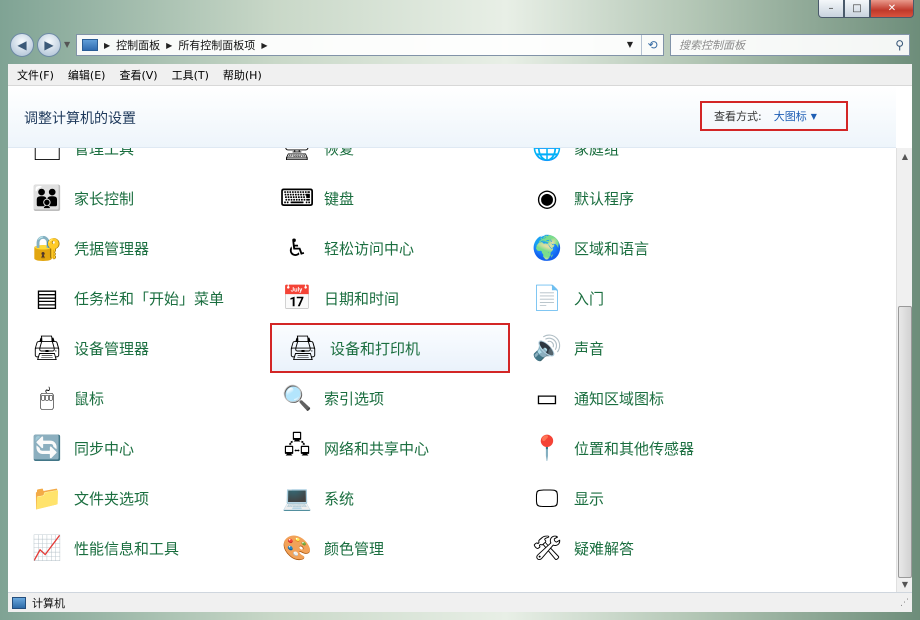  What do you see at coordinates (386, 160) in the screenshot?
I see `control-panel-item: 🖥 恢复` at bounding box center [386, 160].